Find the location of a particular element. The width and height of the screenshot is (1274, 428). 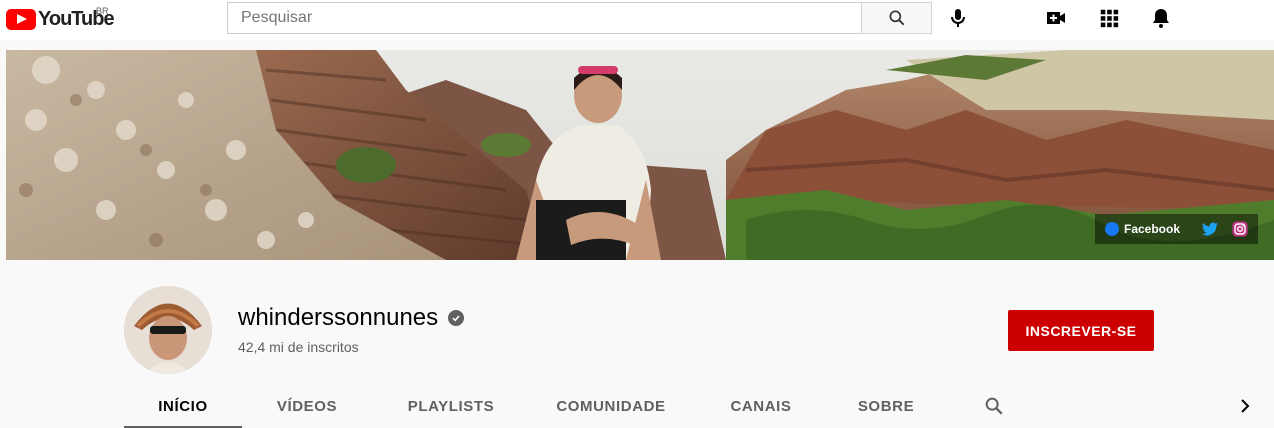

notifications-button is located at coordinates (1161, 18).